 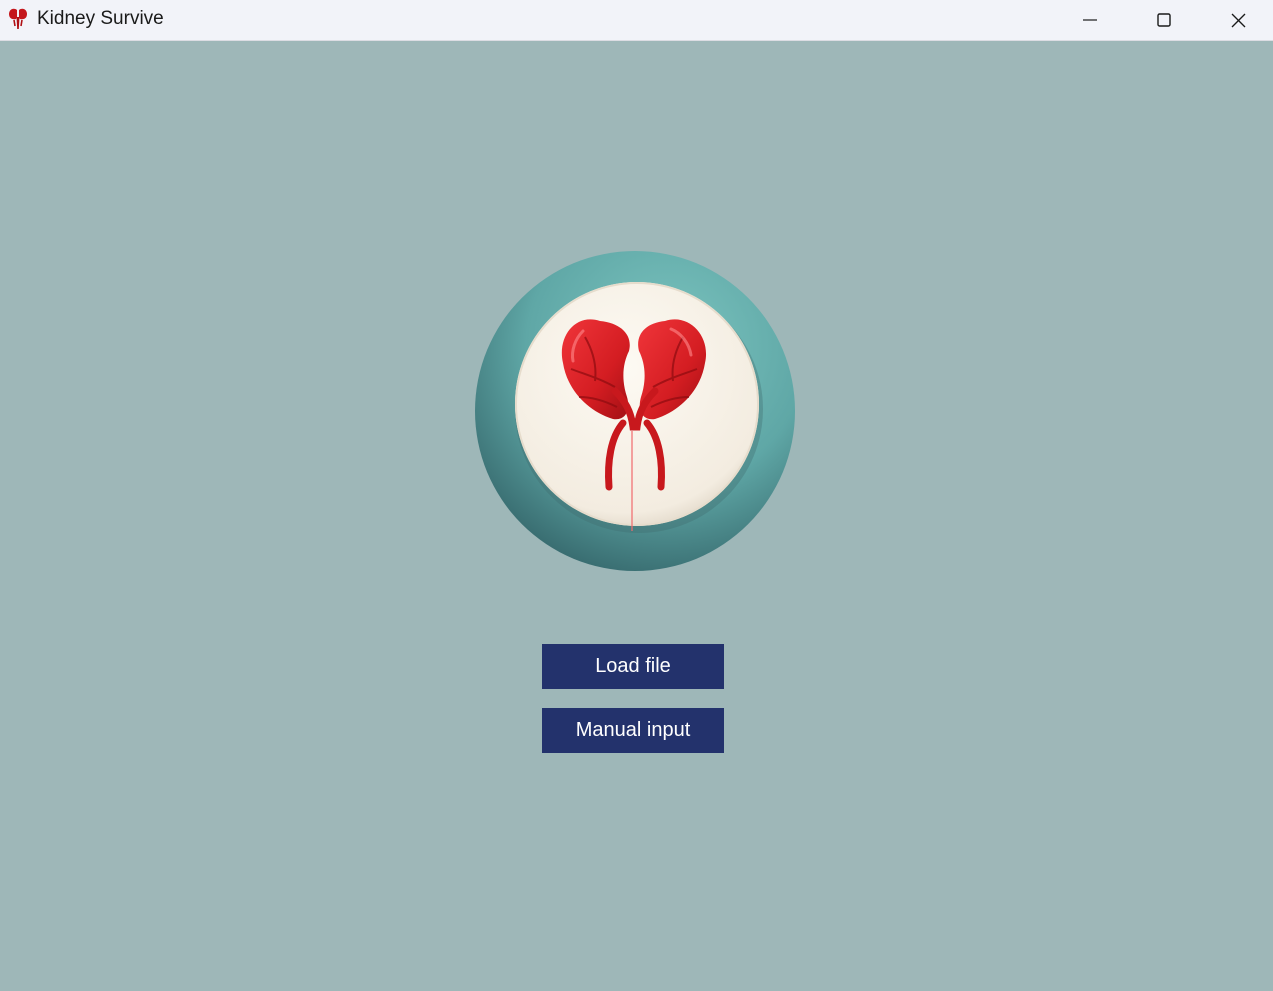 What do you see at coordinates (636, 20) in the screenshot?
I see `title-bar: Kidney Survive` at bounding box center [636, 20].